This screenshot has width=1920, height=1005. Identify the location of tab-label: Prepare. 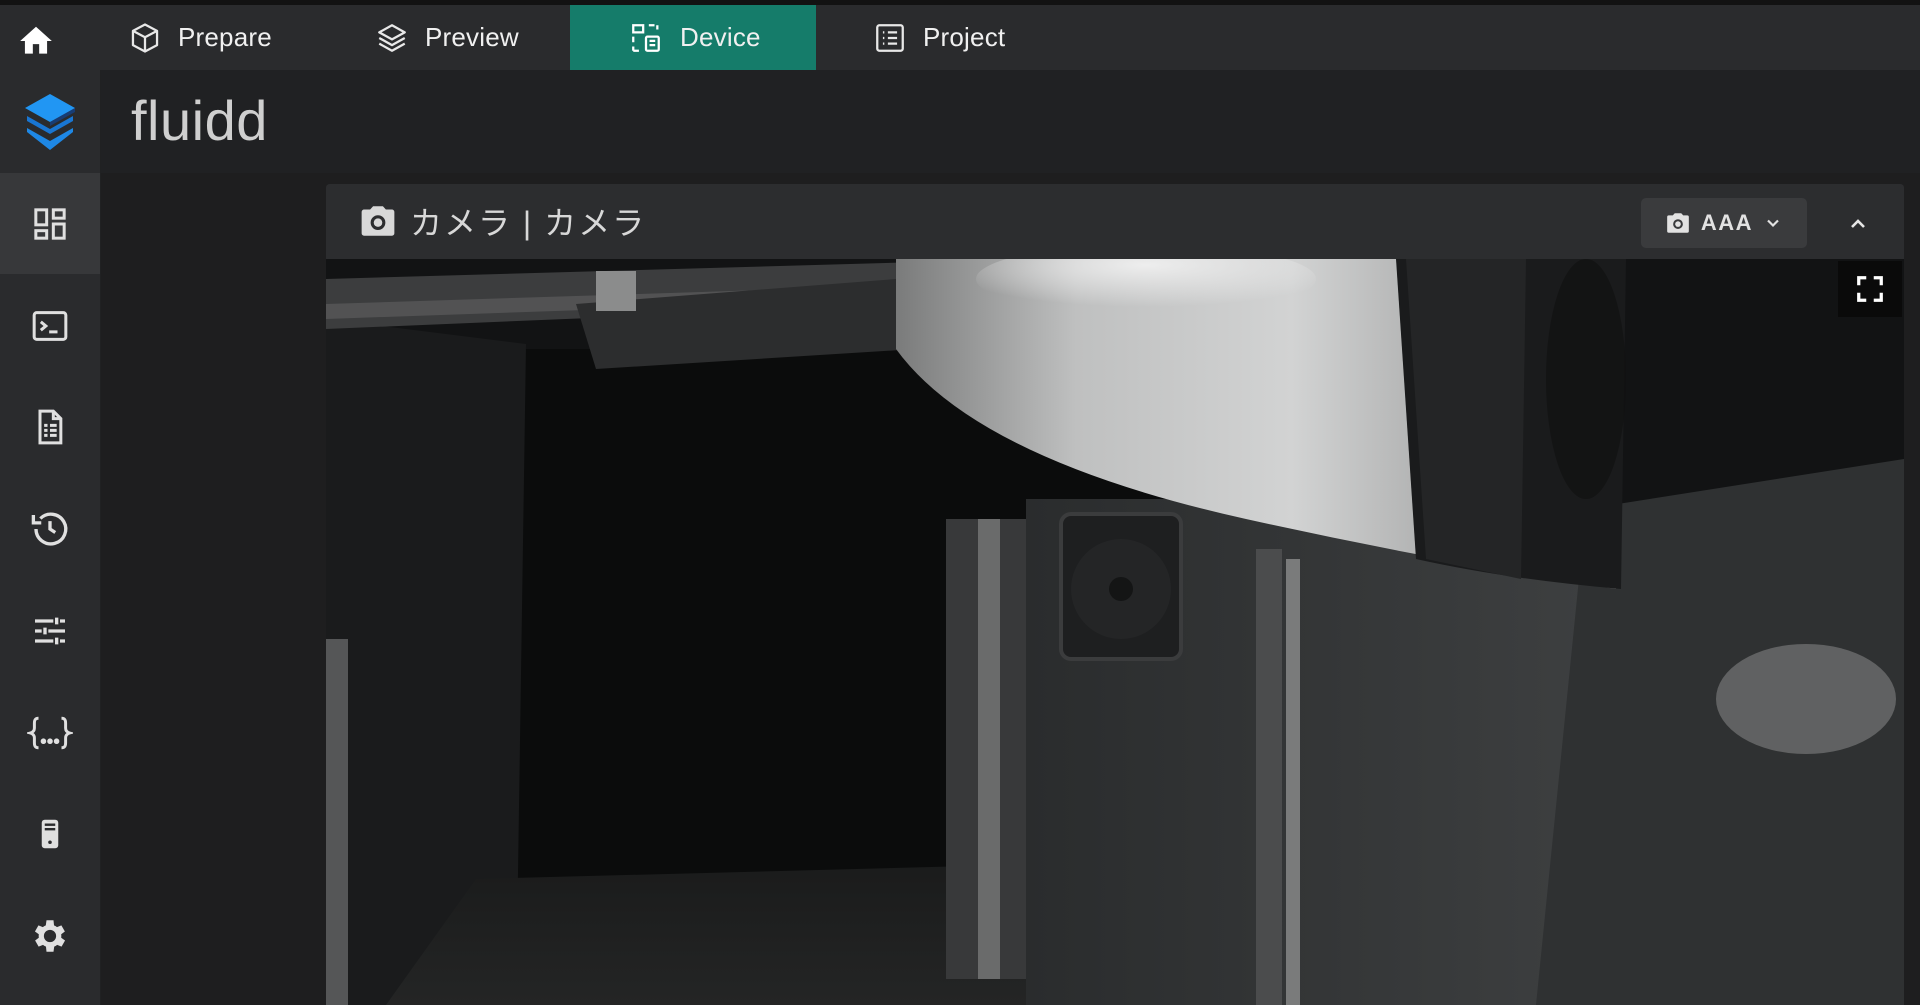
(225, 37).